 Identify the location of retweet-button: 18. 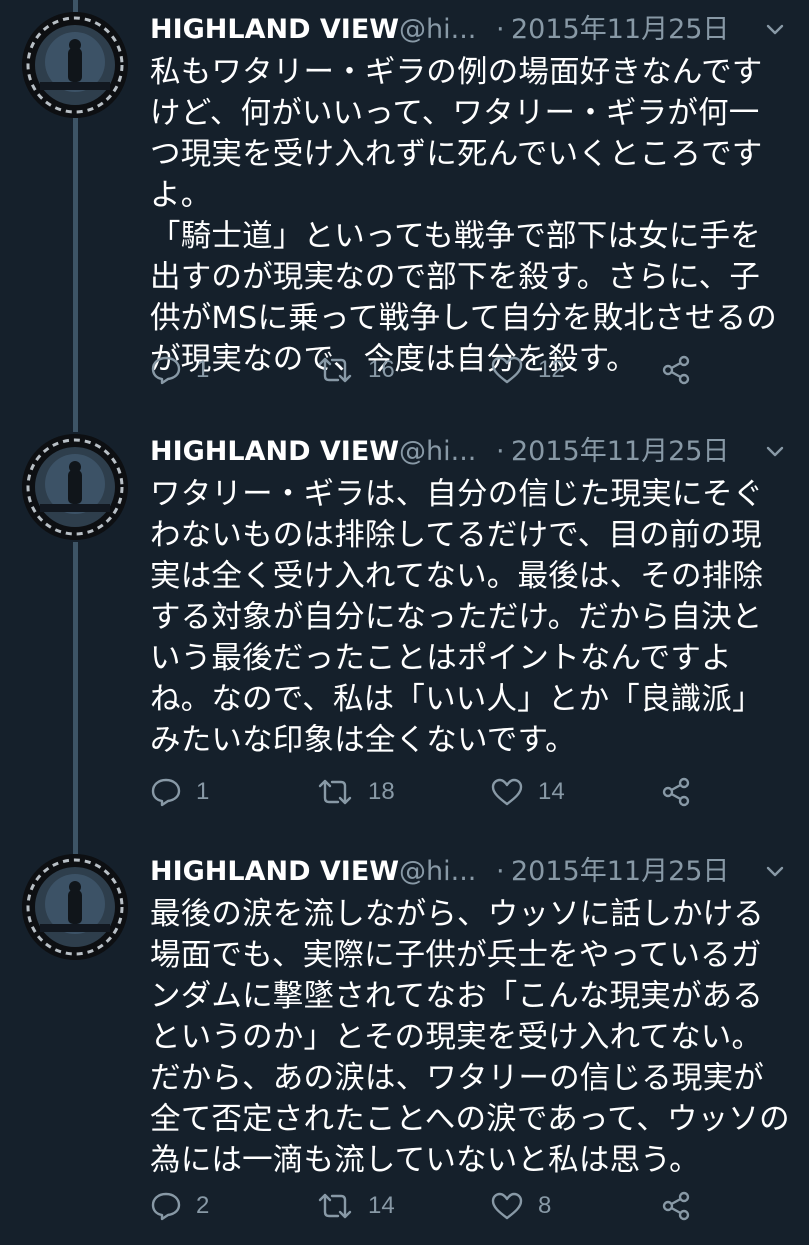
(355, 792).